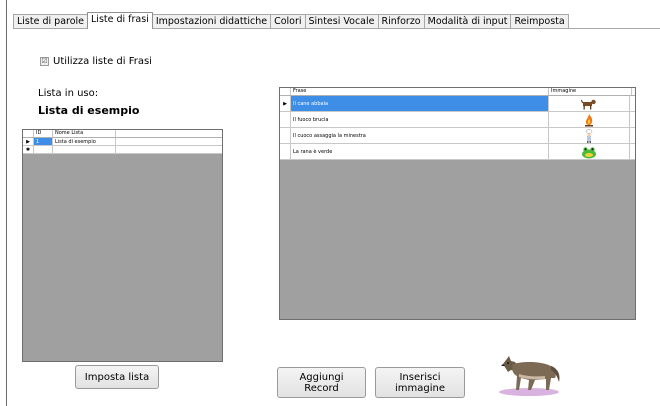 The height and width of the screenshot is (406, 660). Describe the element at coordinates (6, 203) in the screenshot. I see `window-left-edge` at that location.